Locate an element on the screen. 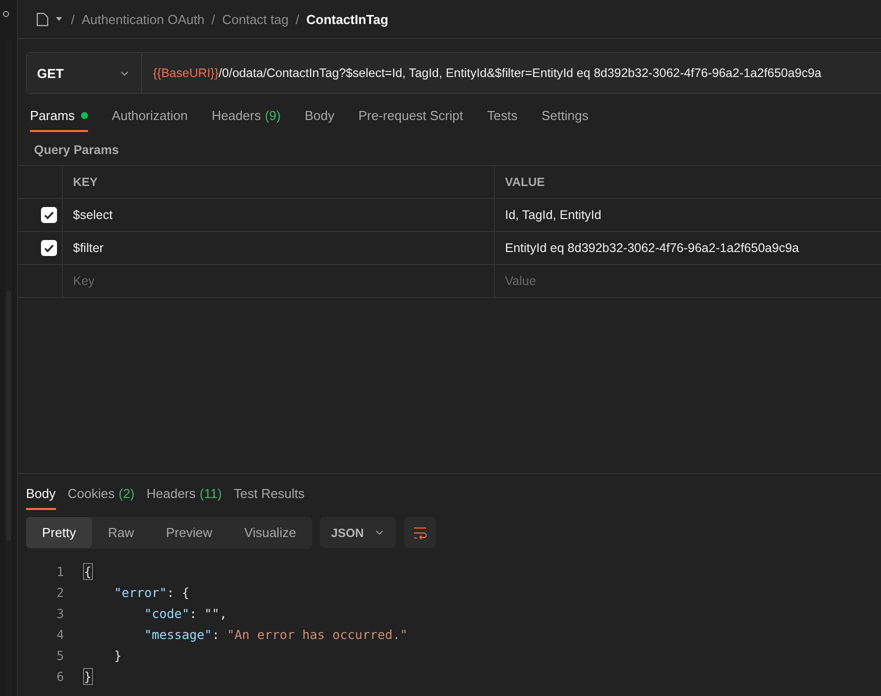  tab: Pre-request Script is located at coordinates (411, 118).